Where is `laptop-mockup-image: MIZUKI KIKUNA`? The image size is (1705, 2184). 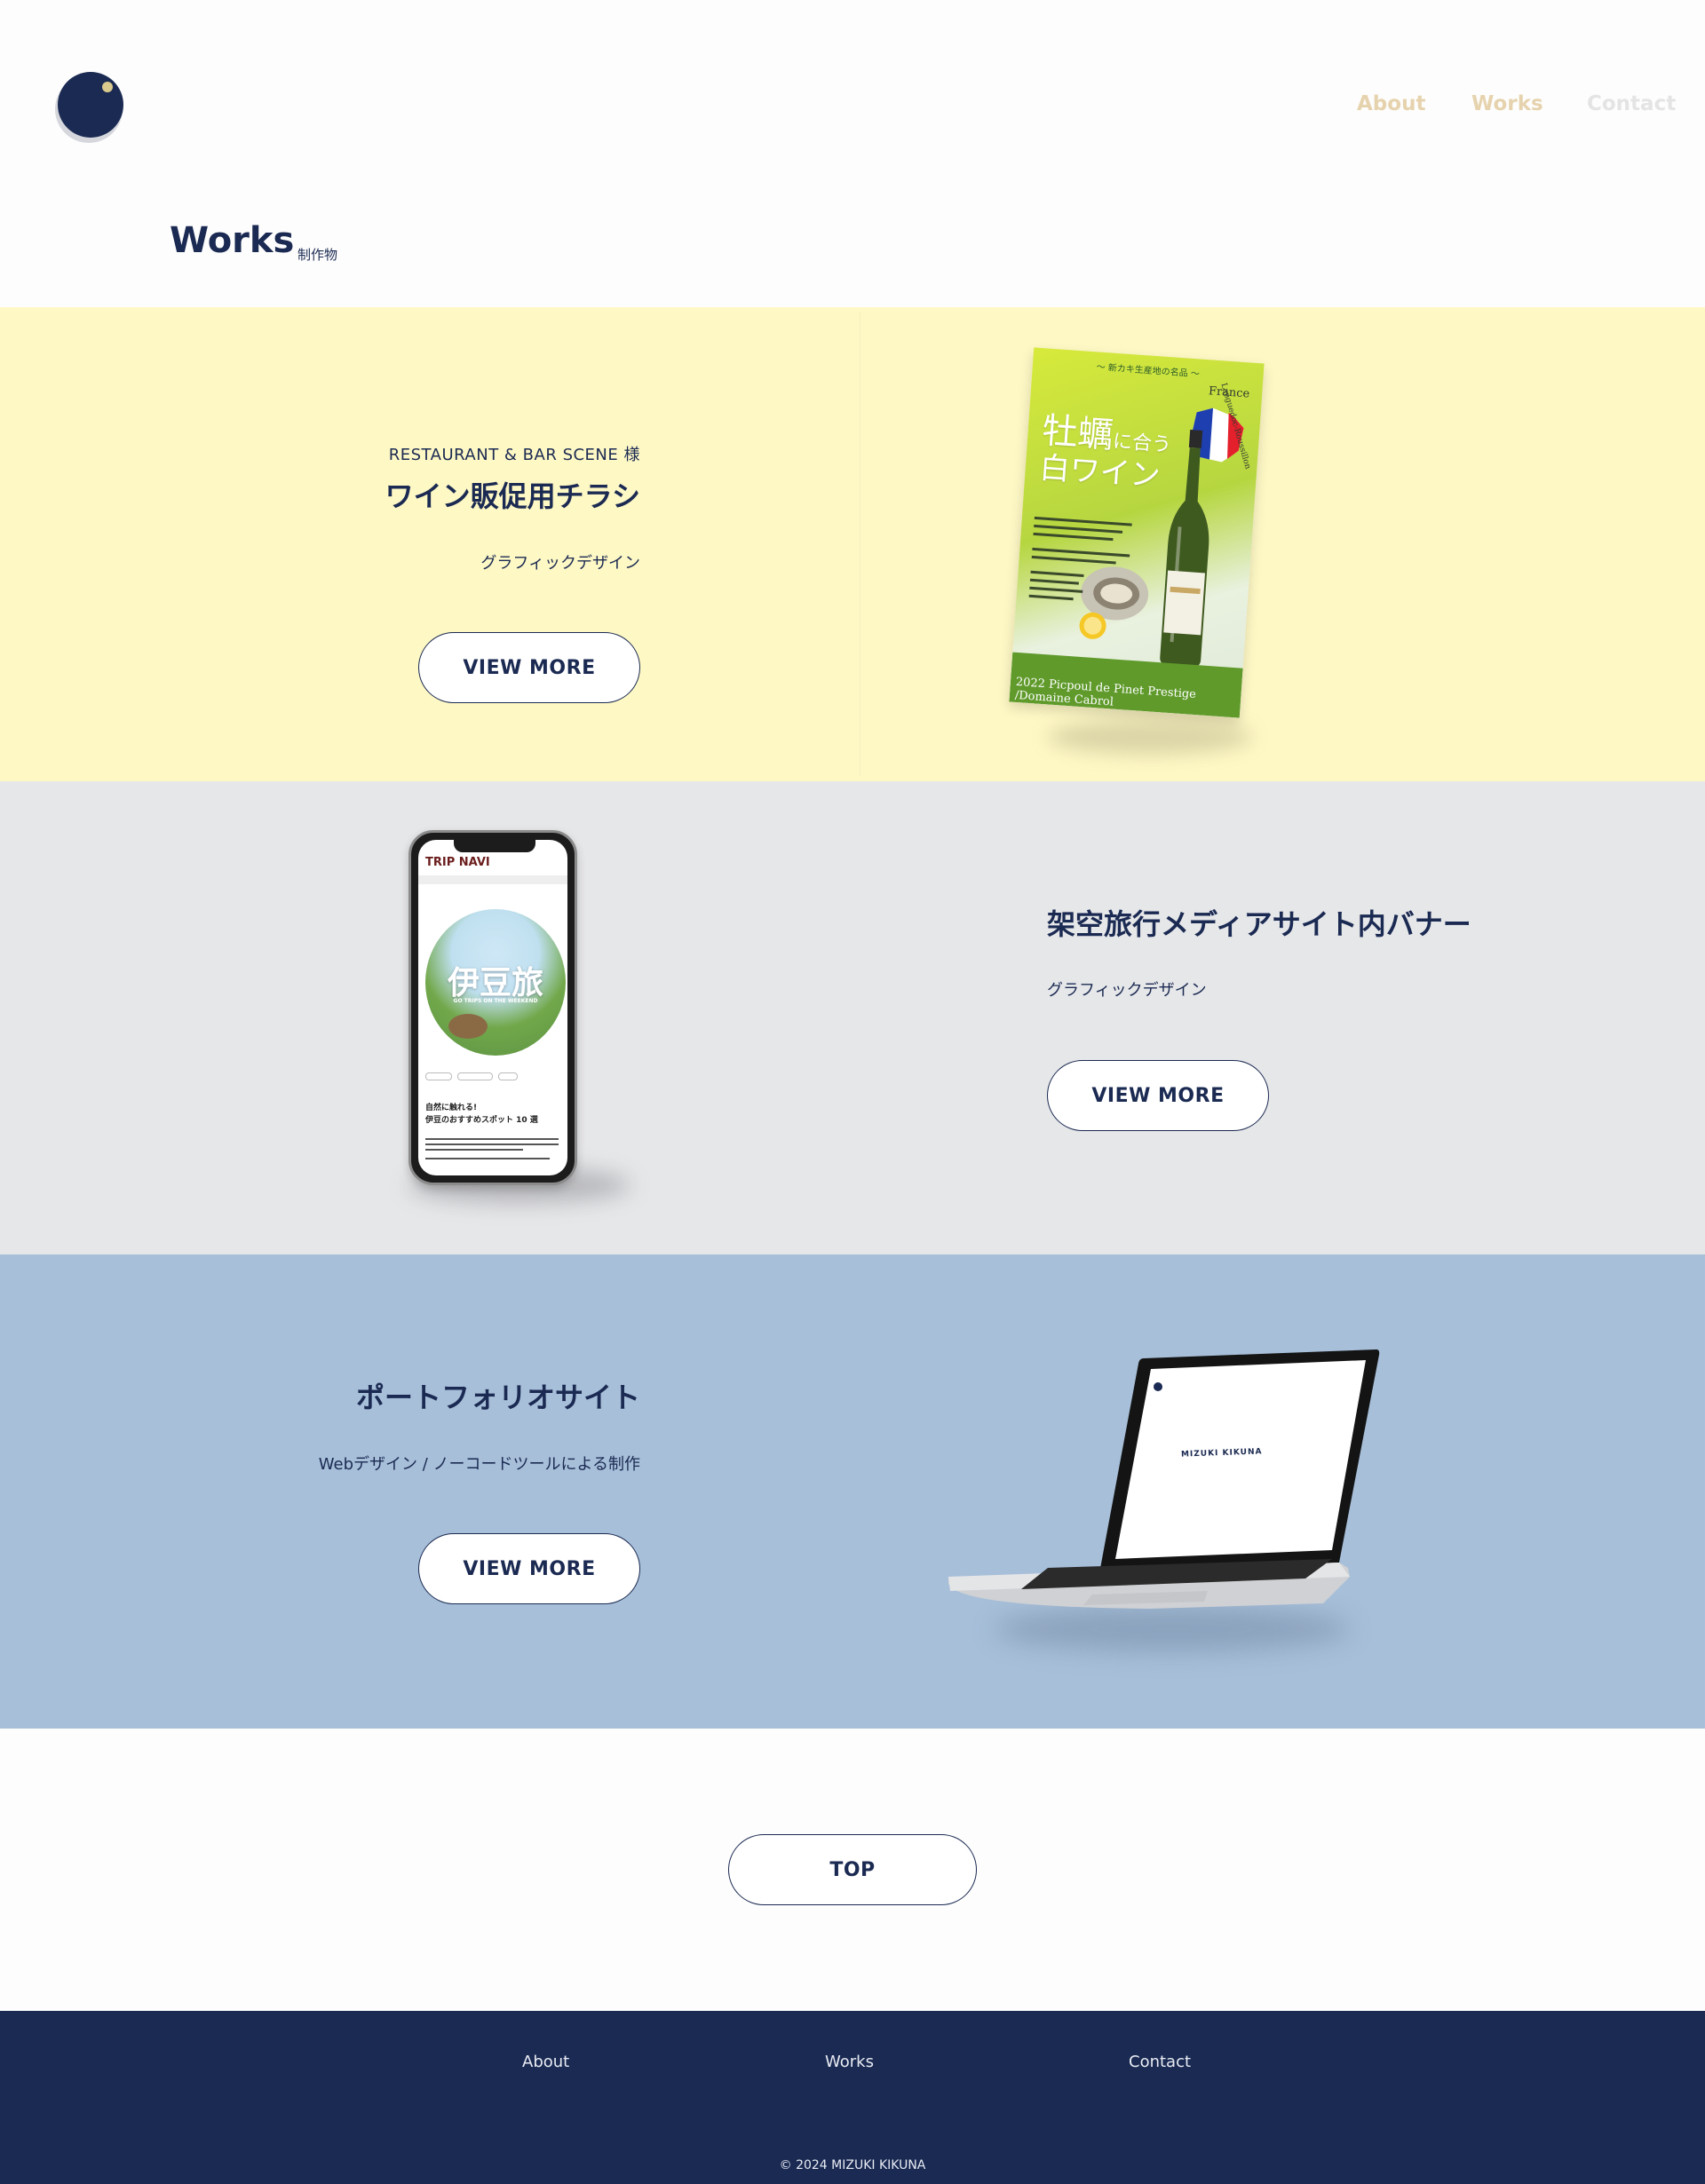 laptop-mockup-image: MIZUKI KIKUNA is located at coordinates (1163, 1505).